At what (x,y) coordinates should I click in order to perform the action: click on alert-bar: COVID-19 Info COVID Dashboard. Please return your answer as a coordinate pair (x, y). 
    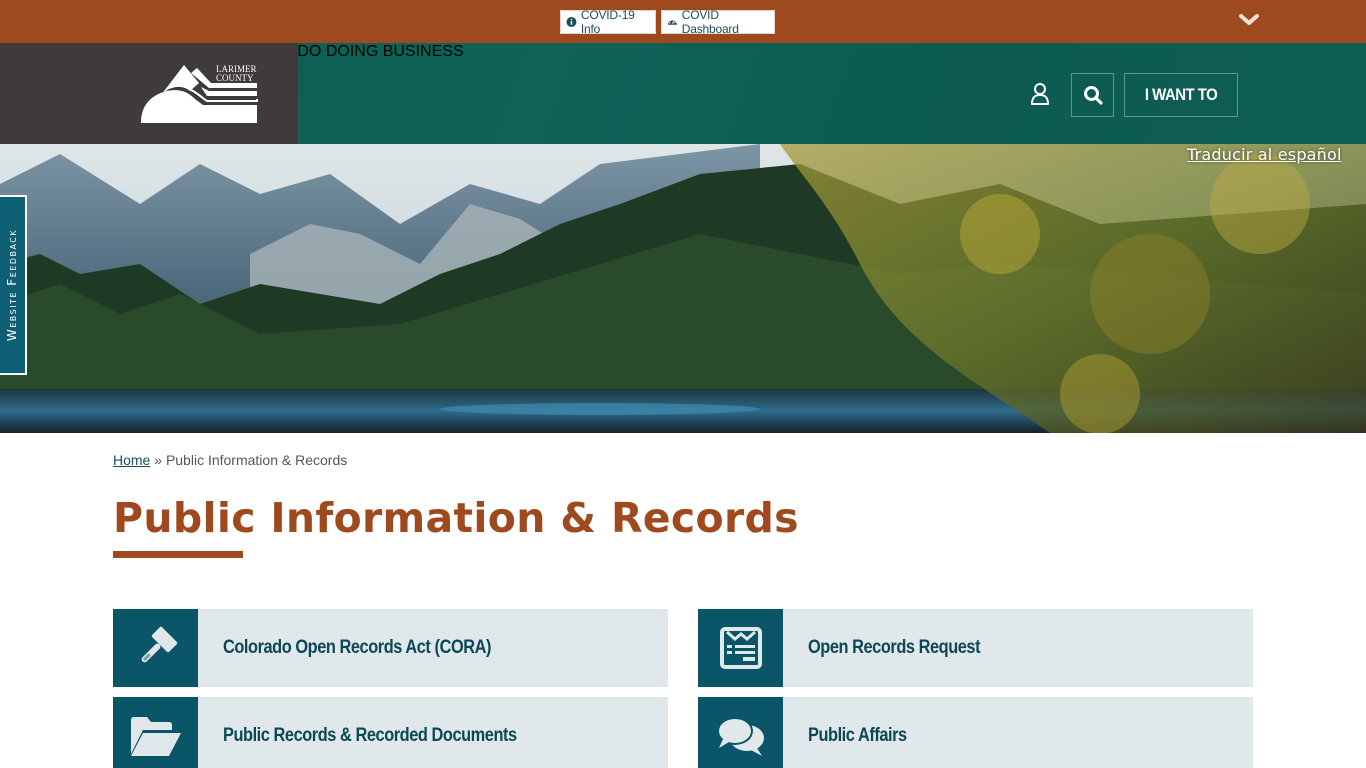
    Looking at the image, I should click on (683, 21).